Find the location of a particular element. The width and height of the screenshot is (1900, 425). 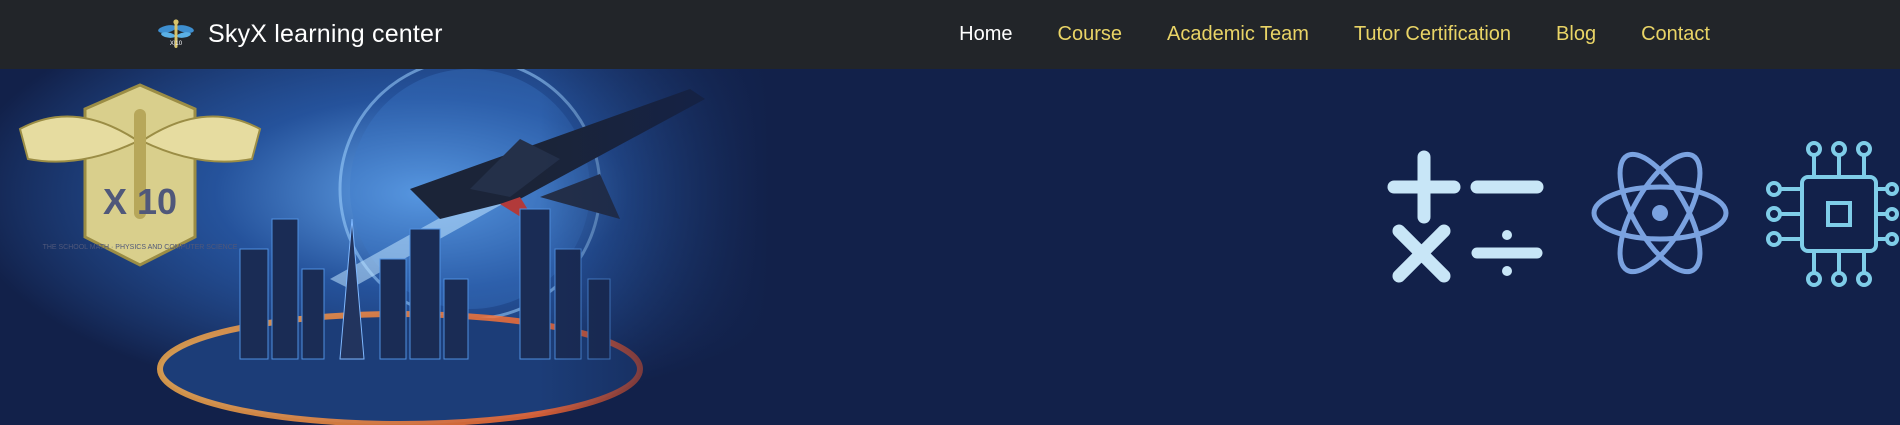

nav-contact-link: Contact is located at coordinates (1675, 34).